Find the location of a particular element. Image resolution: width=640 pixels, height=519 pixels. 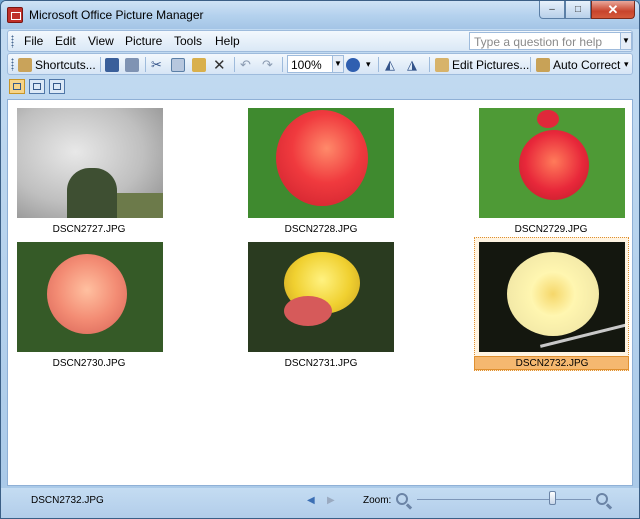

toolbar-overflow-button: ▾ is located at coordinates (626, 64).